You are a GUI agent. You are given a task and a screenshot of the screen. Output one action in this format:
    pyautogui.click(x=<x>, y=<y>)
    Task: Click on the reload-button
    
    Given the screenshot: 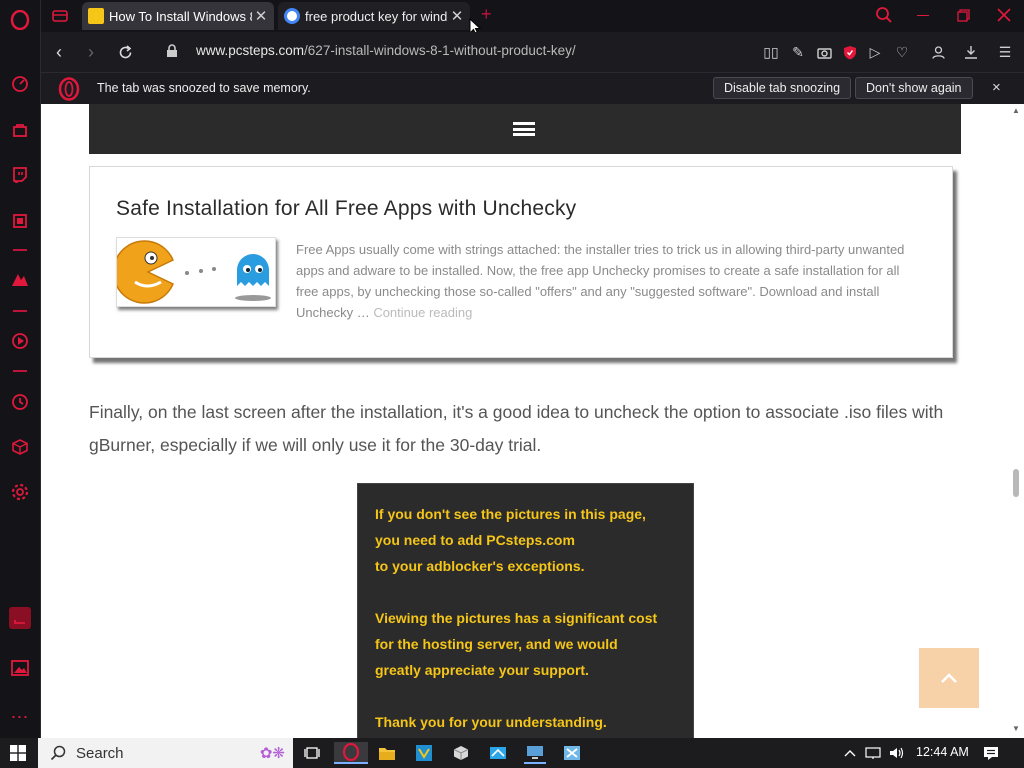 What is the action you would take?
    pyautogui.click(x=125, y=52)
    